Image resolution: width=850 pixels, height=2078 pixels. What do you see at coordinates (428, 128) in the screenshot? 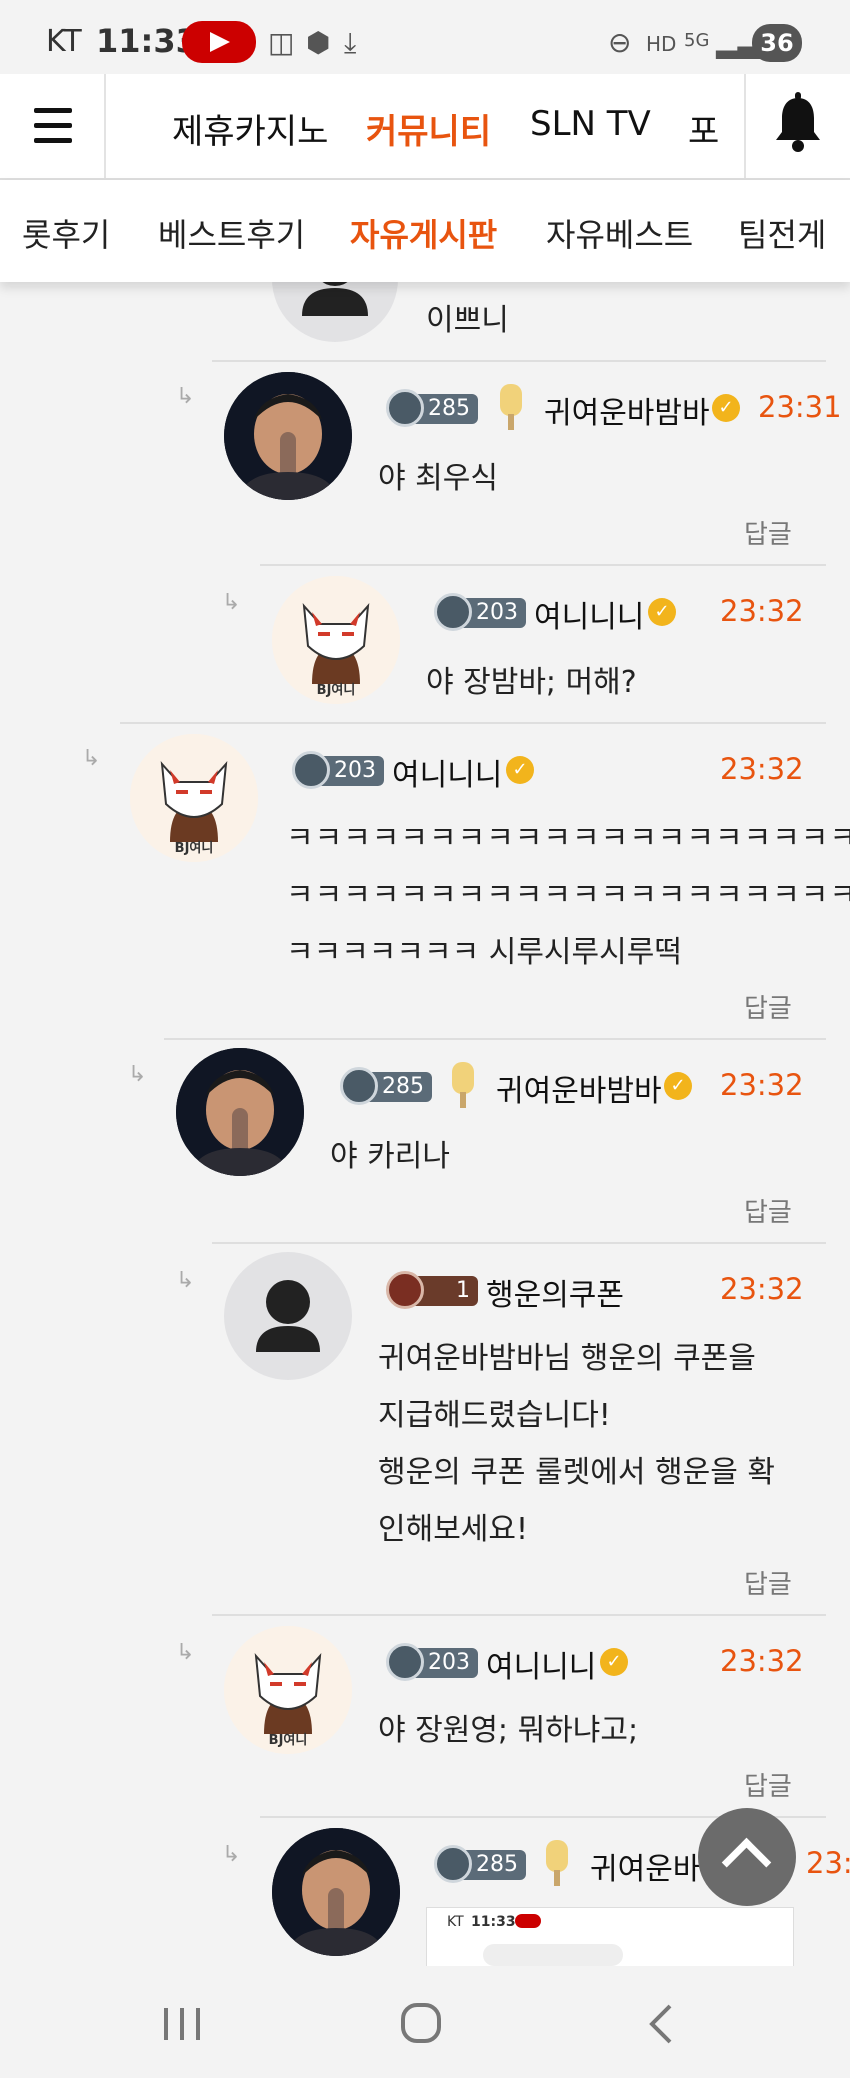
I see `nav-tab-community: 커뮤니티` at bounding box center [428, 128].